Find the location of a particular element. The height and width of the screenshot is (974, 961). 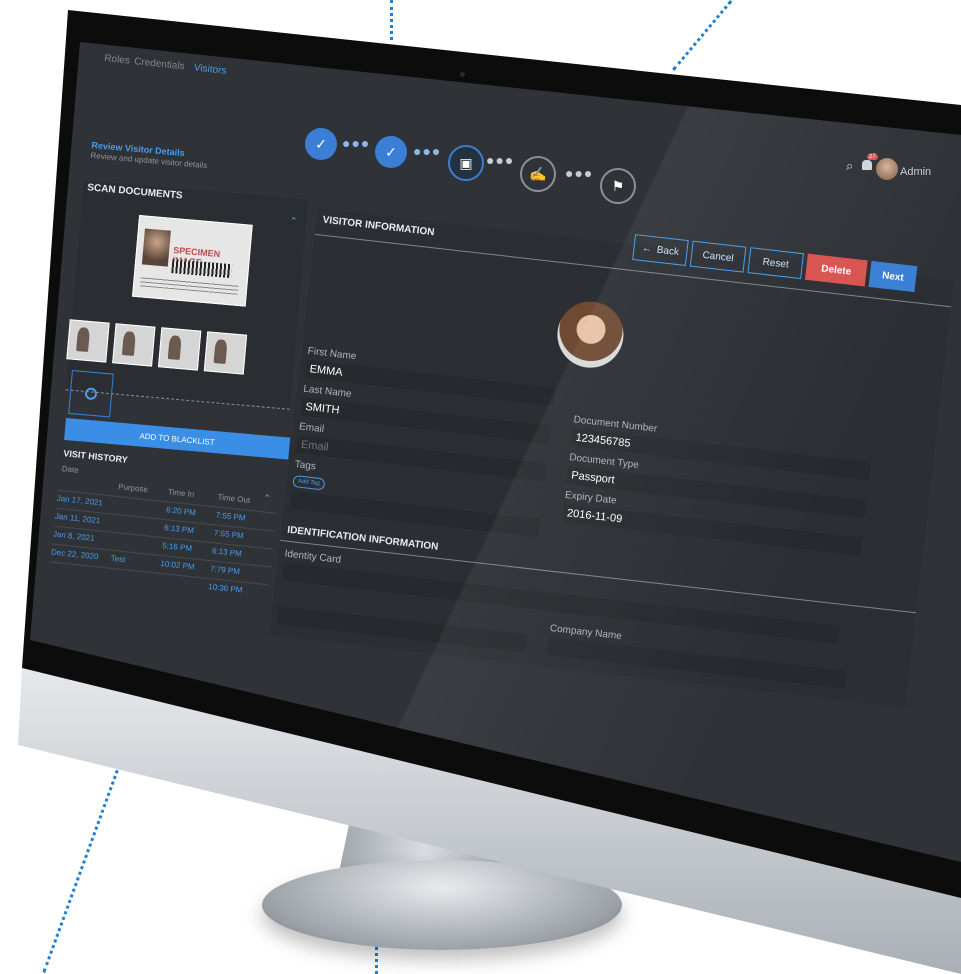

tags-label: Tags is located at coordinates (305, 466).